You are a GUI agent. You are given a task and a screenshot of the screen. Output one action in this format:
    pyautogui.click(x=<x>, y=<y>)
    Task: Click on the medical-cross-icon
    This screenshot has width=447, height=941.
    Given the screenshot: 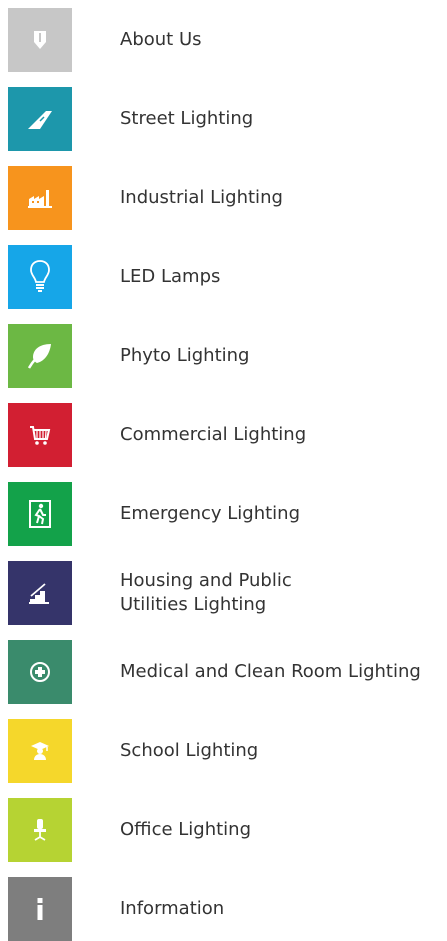 What is the action you would take?
    pyautogui.click(x=40, y=672)
    